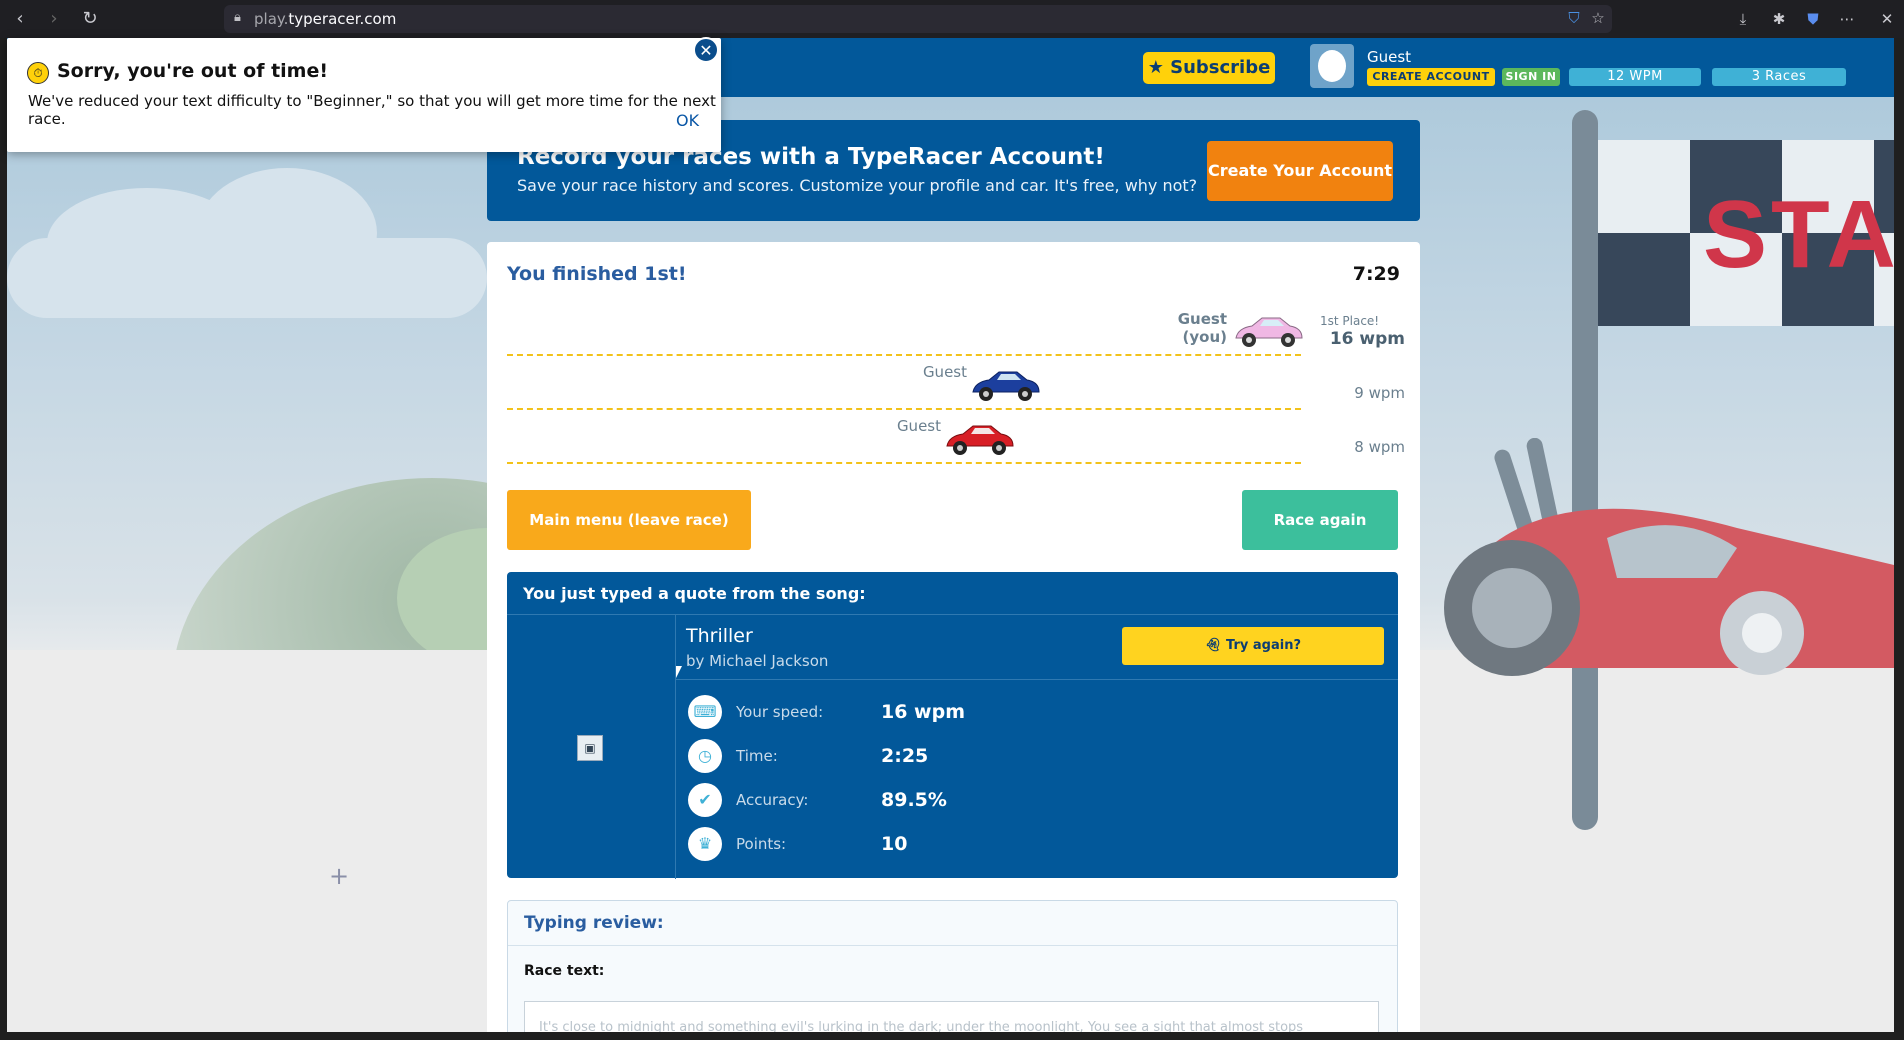  Describe the element at coordinates (1431, 77) in the screenshot. I see `create-account-button: CREATE ACCOUNT` at that location.